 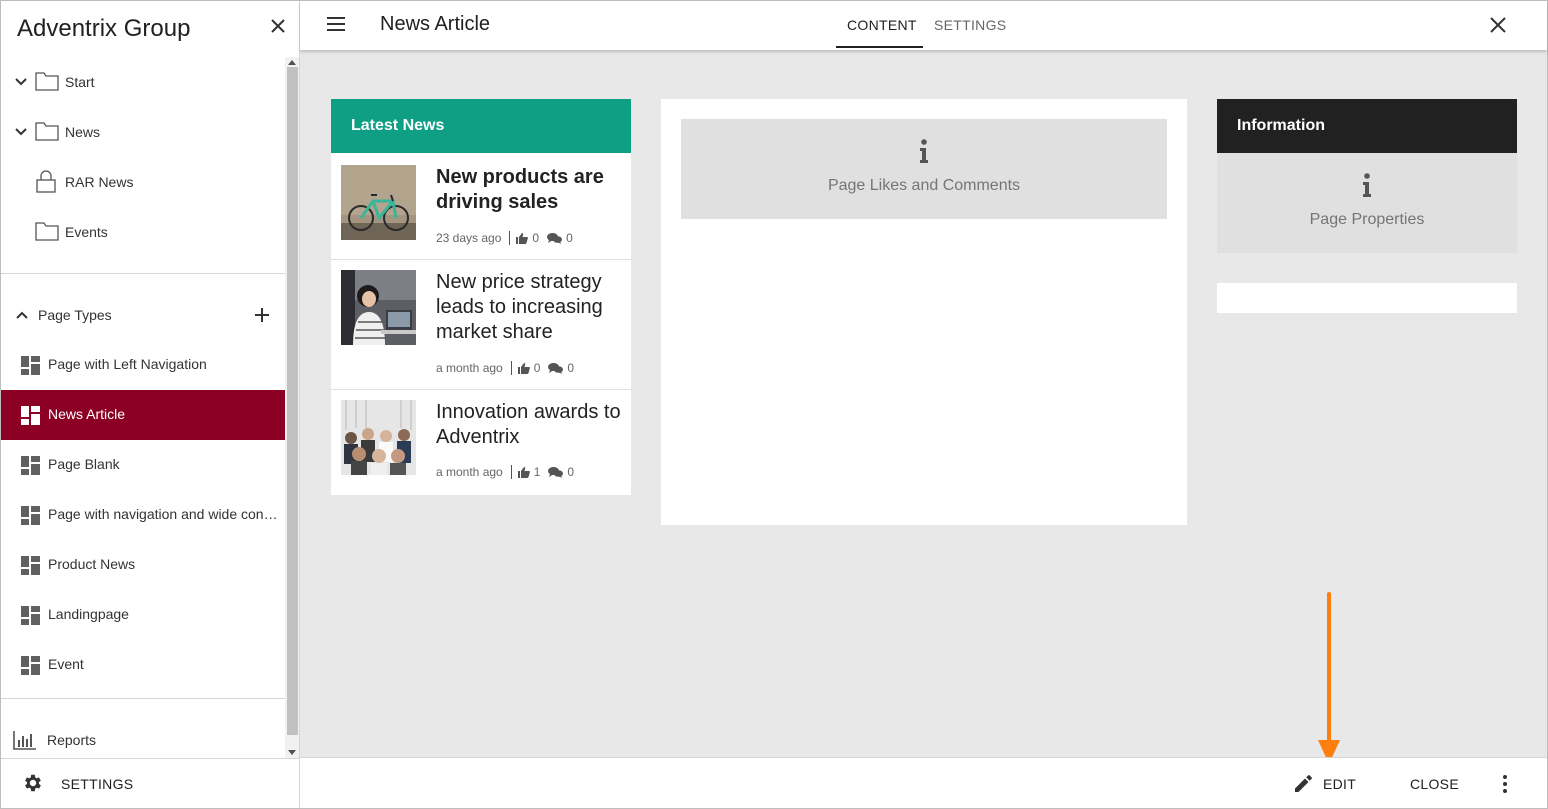 What do you see at coordinates (88, 614) in the screenshot?
I see `page-type-label: Landingpage` at bounding box center [88, 614].